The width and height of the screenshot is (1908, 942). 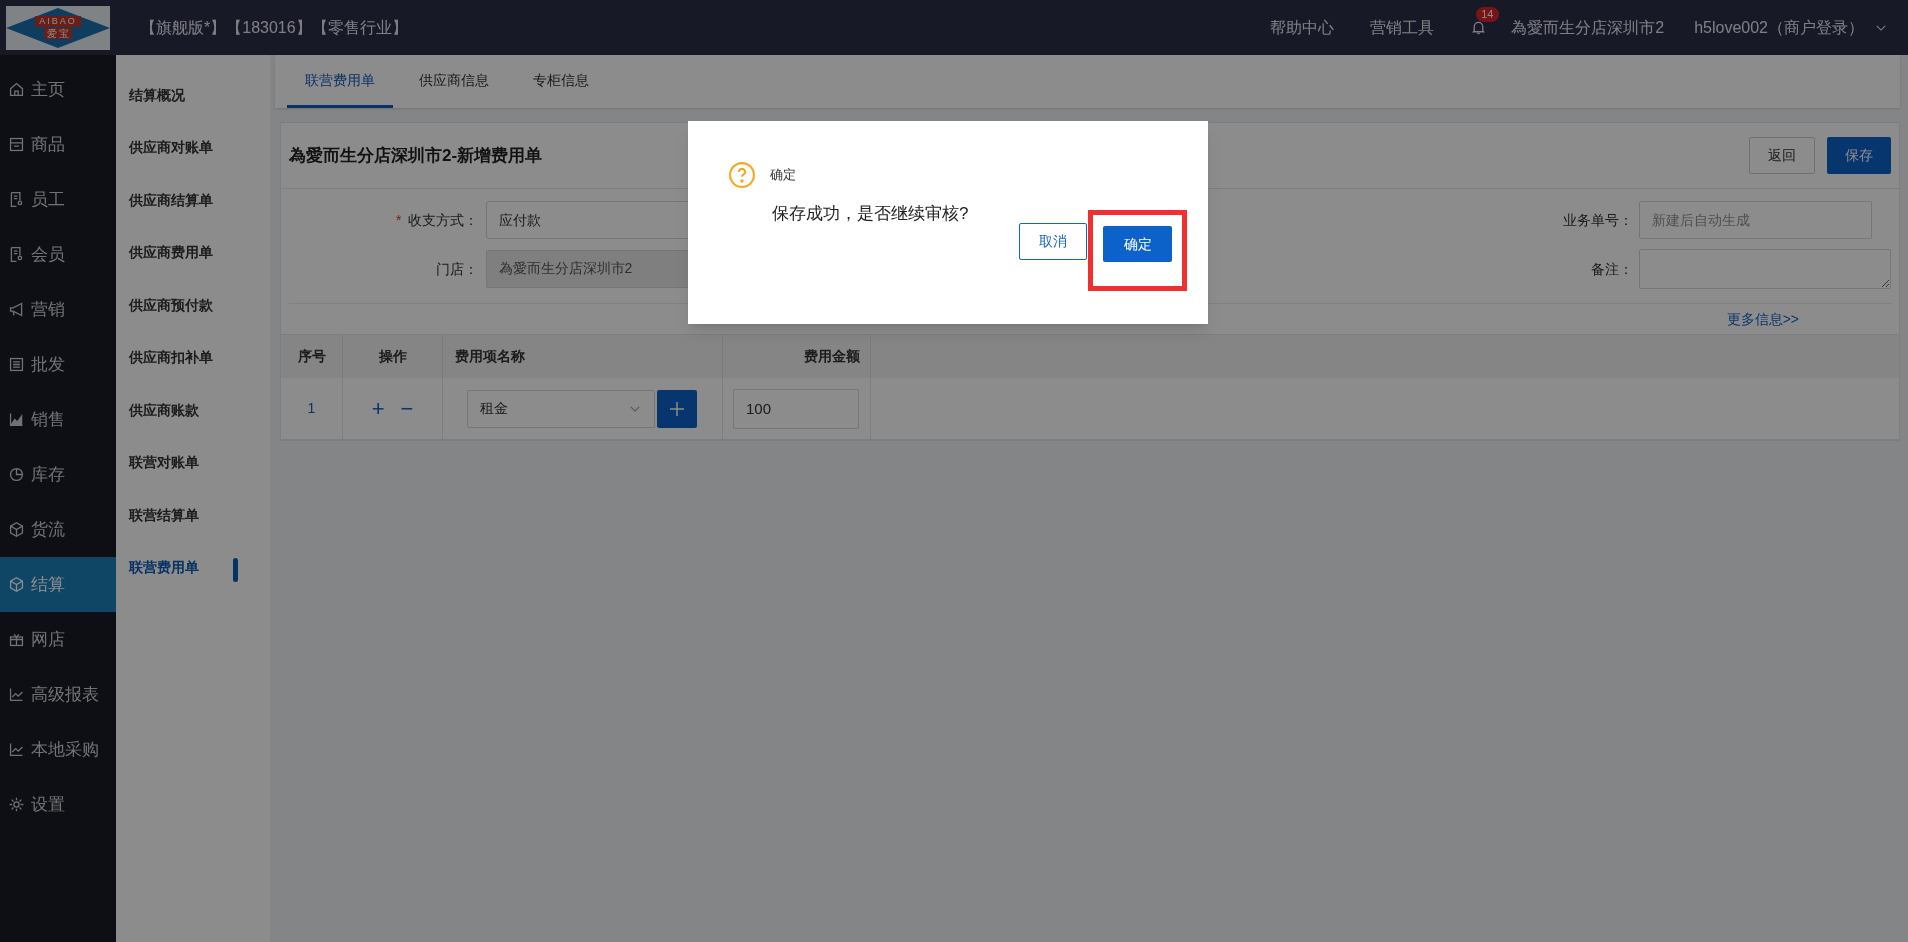 What do you see at coordinates (164, 253) in the screenshot?
I see `submenu-item: 供应商费用单` at bounding box center [164, 253].